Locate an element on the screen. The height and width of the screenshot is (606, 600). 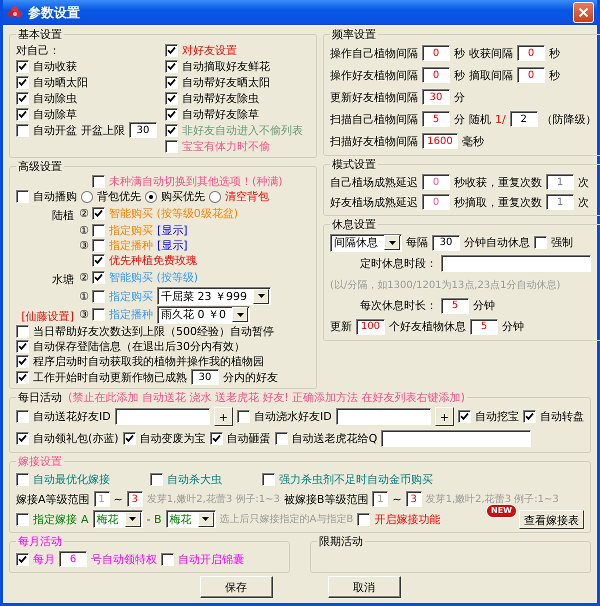
checkbox-label: 自动转盘 is located at coordinates (562, 416).